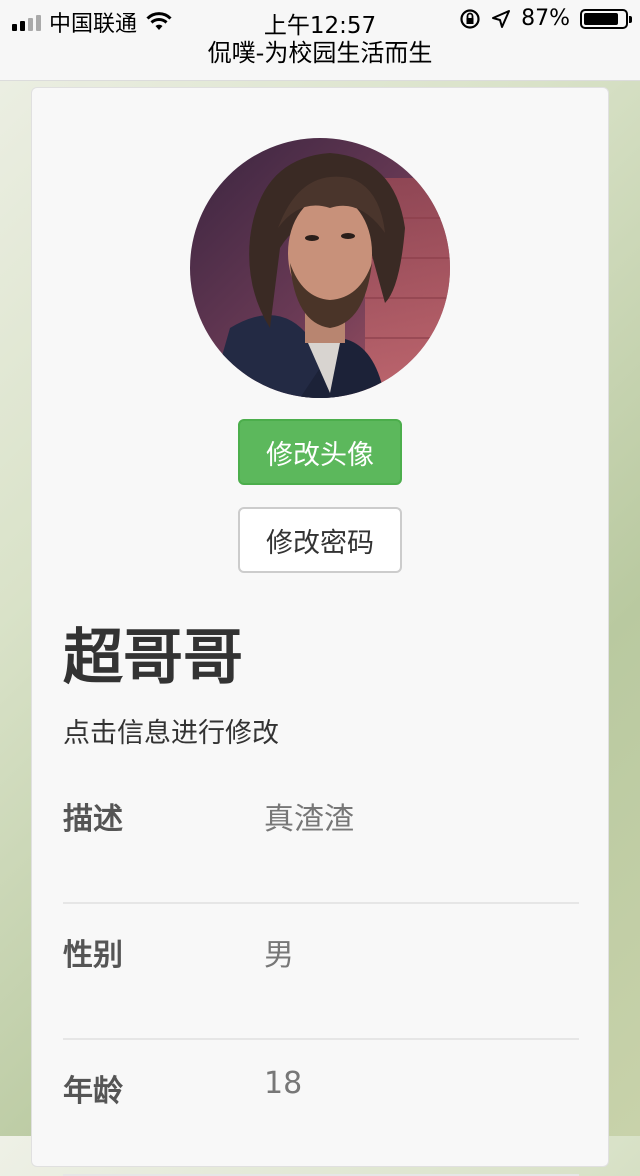 This screenshot has height=1176, width=640. Describe the element at coordinates (470, 18) in the screenshot. I see `rotation-lock-icon` at that location.